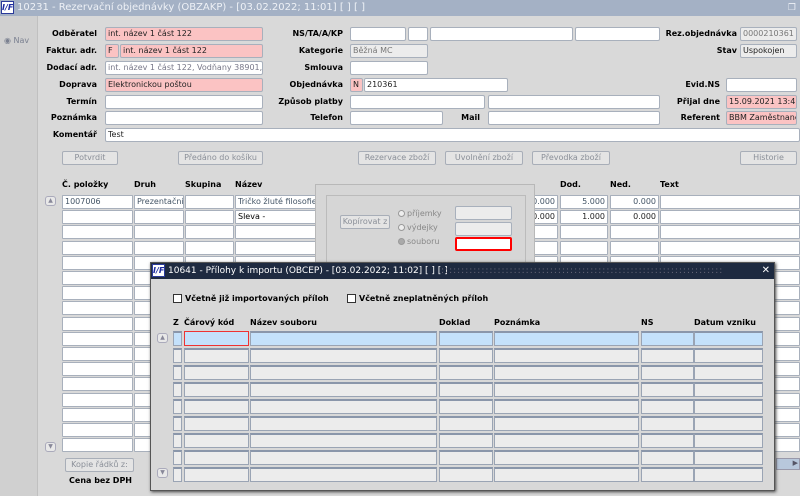 Image resolution: width=800 pixels, height=496 pixels. What do you see at coordinates (277, 217) in the screenshot?
I see `row2-nazev: Sleva -` at bounding box center [277, 217].